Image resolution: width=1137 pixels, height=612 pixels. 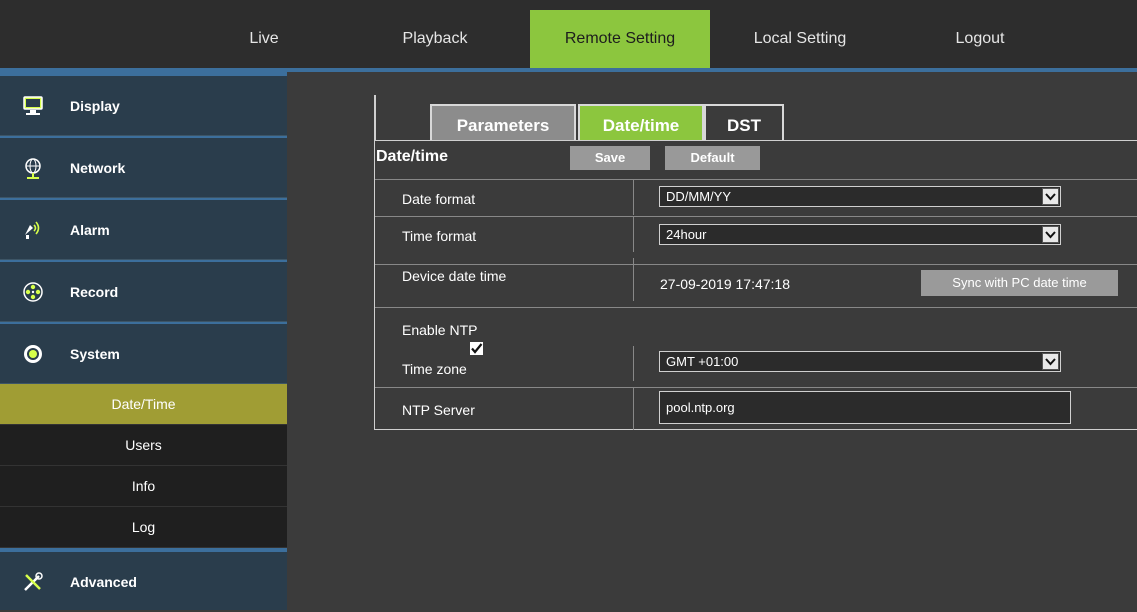 I want to click on time-zone-label: Time zone, so click(x=434, y=369).